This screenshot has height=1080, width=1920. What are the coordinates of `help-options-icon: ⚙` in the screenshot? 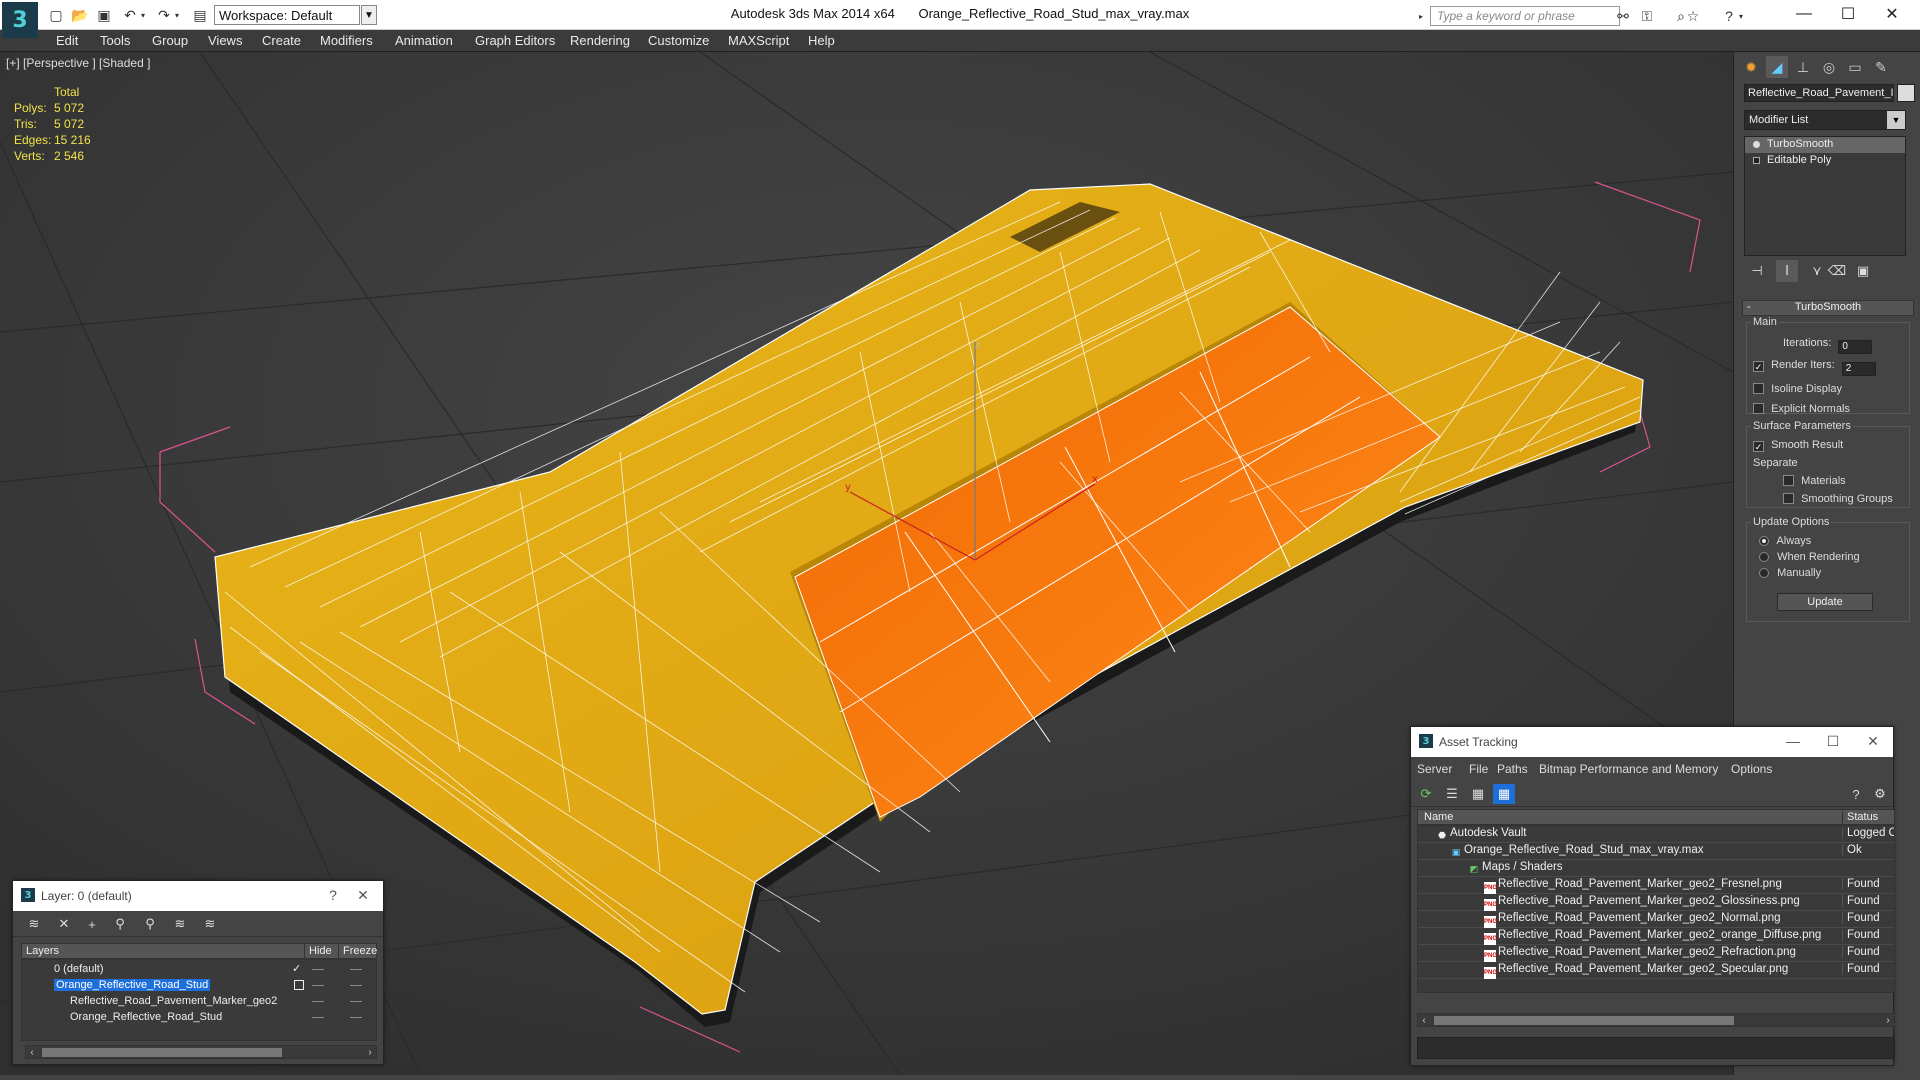 It's located at (1880, 794).